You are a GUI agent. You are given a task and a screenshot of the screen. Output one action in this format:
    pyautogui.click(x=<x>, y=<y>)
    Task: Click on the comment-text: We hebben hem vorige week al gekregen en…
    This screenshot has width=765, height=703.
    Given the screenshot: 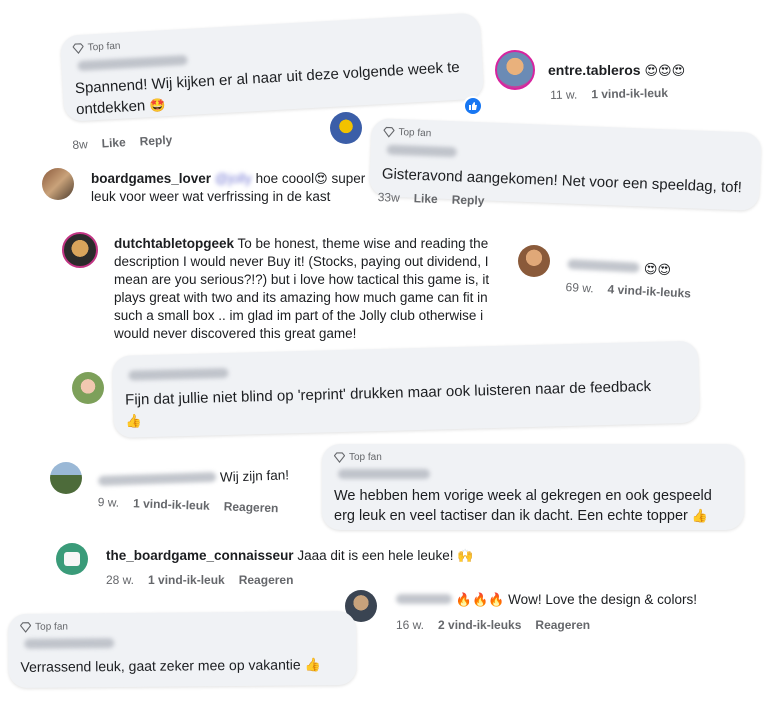 What is the action you would take?
    pyautogui.click(x=523, y=506)
    